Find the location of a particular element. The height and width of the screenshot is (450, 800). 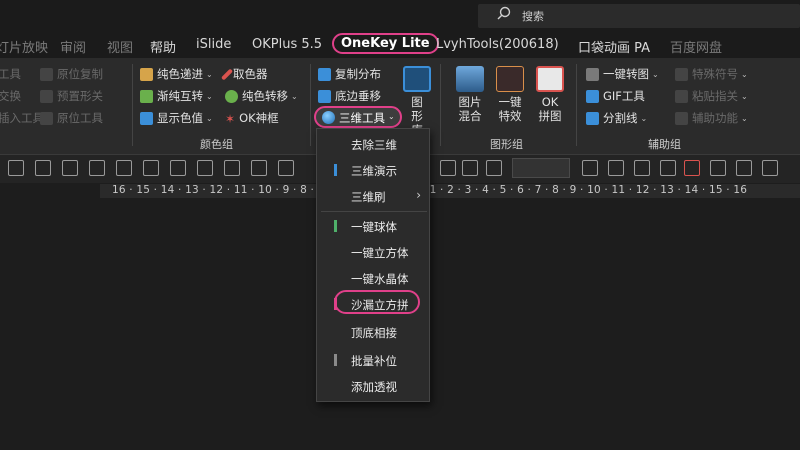

copy-icon is located at coordinates (46, 74).